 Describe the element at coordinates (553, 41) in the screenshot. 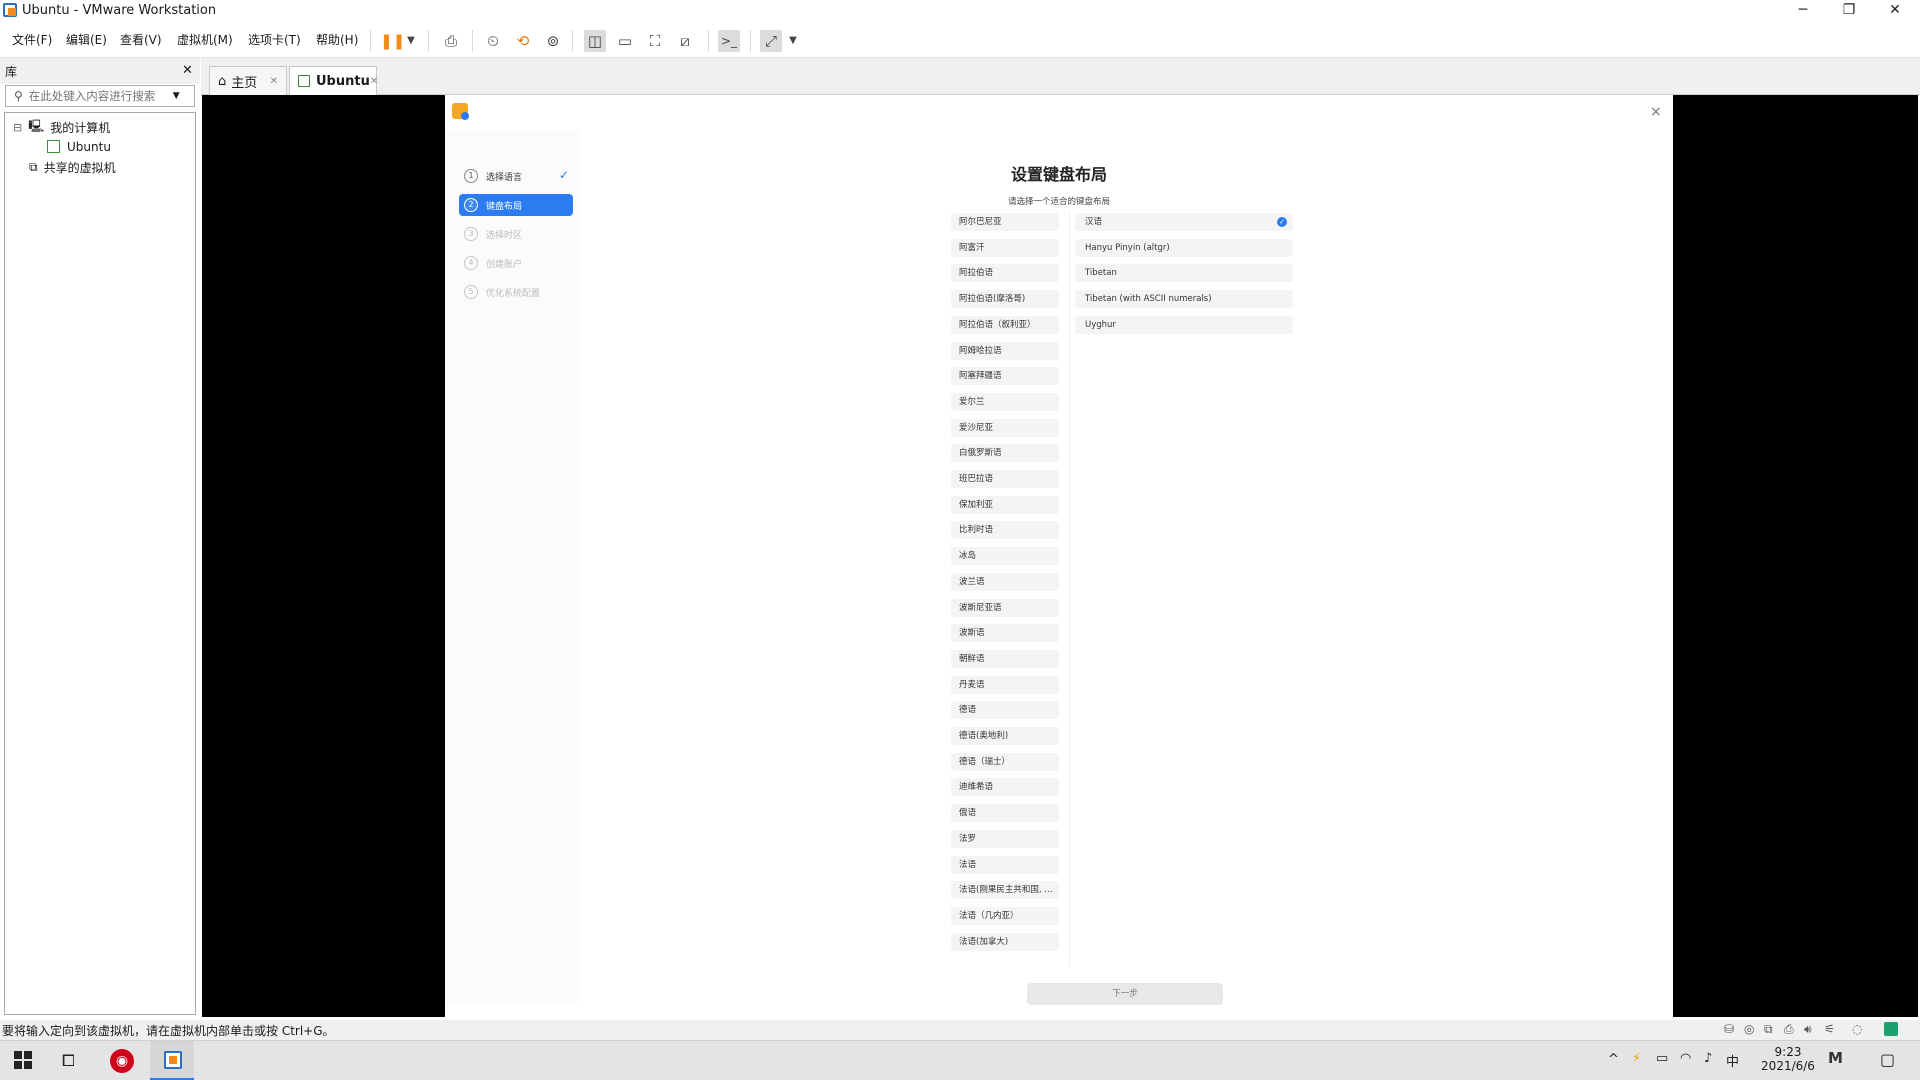

I see `snapshot-manager-icon: ⊚` at that location.